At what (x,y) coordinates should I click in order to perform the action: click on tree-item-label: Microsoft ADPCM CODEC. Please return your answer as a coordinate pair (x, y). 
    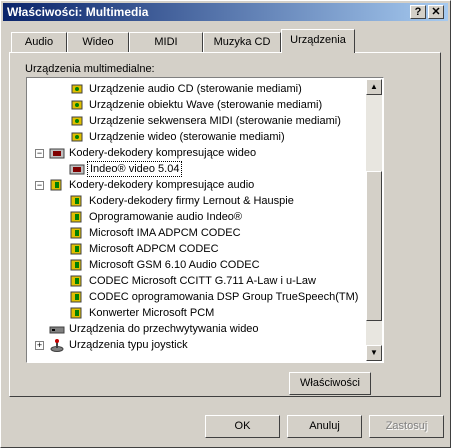
    Looking at the image, I should click on (154, 249).